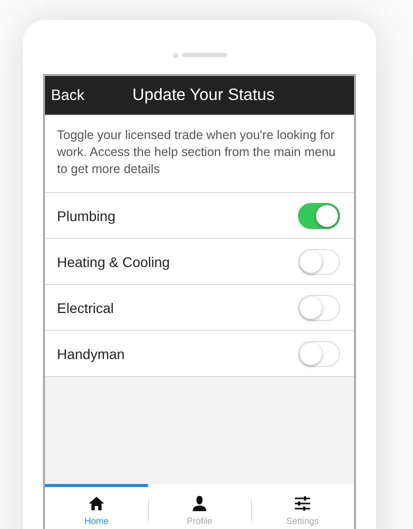 This screenshot has height=529, width=413. Describe the element at coordinates (204, 55) in the screenshot. I see `speaker-slot` at that location.